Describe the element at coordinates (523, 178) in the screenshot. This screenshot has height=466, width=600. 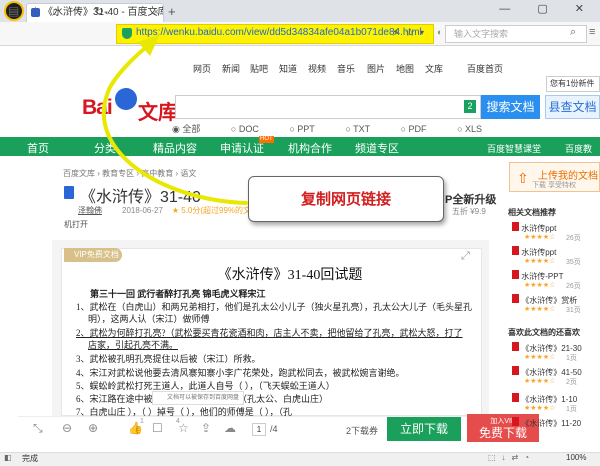
I see `upload-icon: ⇧` at that location.